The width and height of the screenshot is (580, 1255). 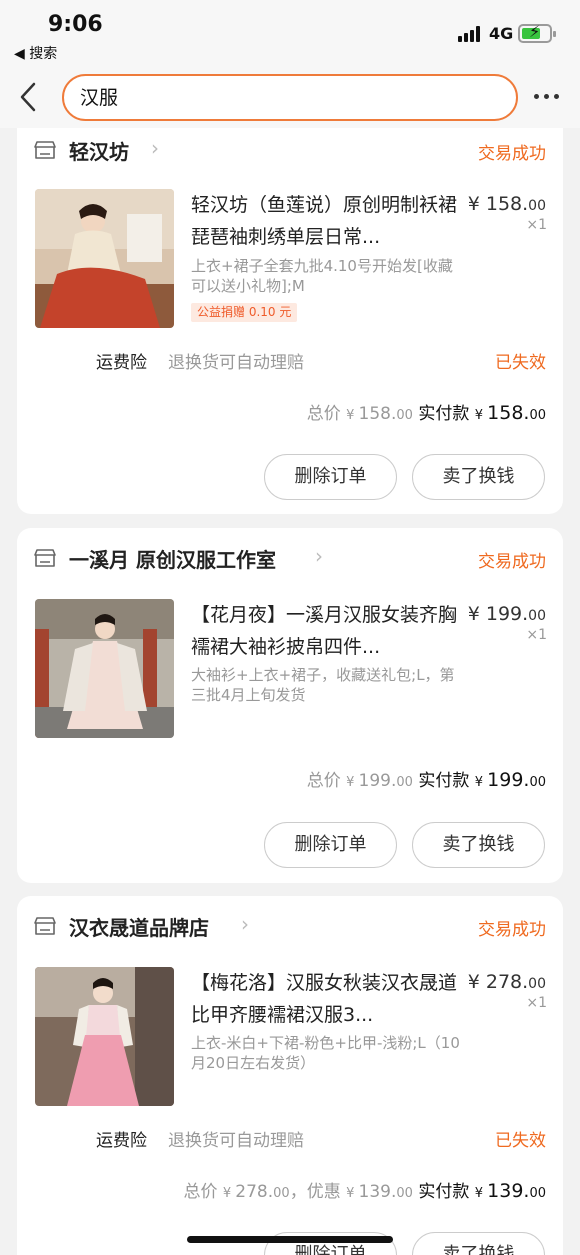 I want to click on search-input, so click(x=290, y=96).